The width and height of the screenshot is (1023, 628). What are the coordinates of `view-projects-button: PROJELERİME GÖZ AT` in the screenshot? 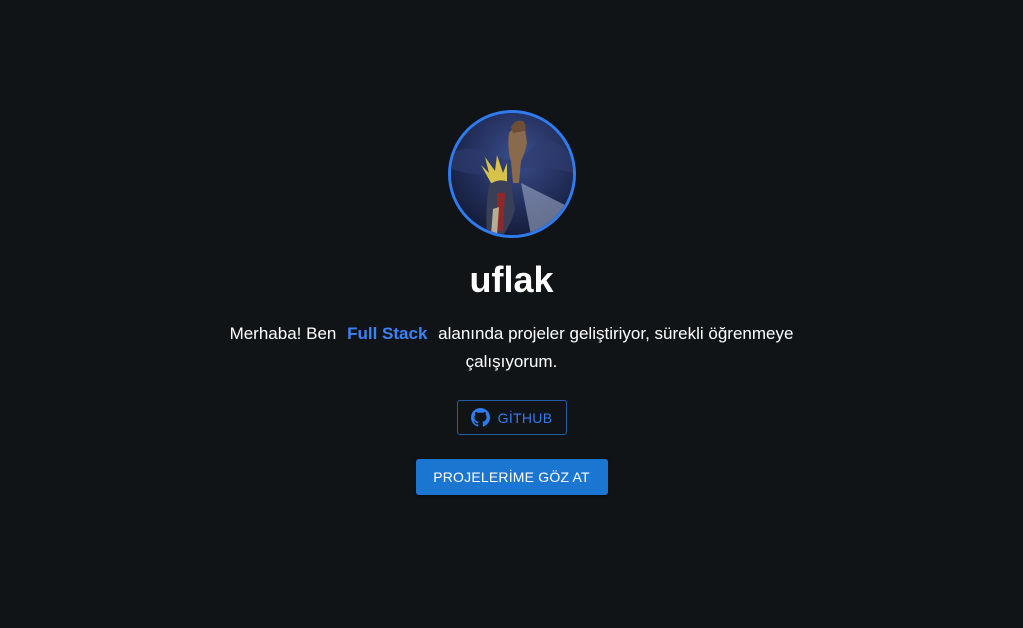 It's located at (511, 477).